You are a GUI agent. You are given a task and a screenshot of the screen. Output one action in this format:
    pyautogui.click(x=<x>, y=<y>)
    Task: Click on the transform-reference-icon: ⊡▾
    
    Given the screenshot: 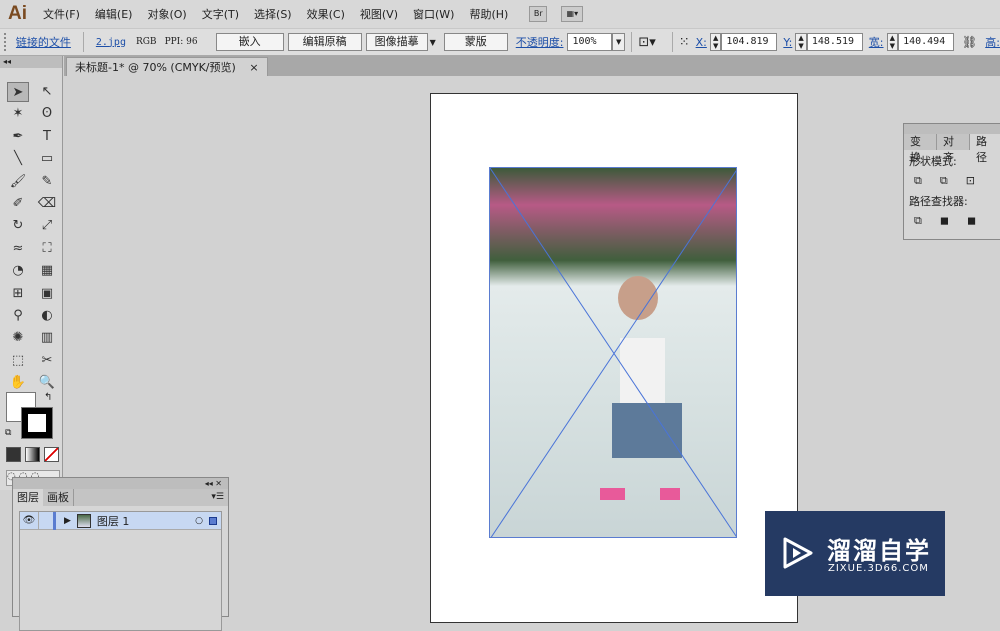 What is the action you would take?
    pyautogui.click(x=646, y=42)
    